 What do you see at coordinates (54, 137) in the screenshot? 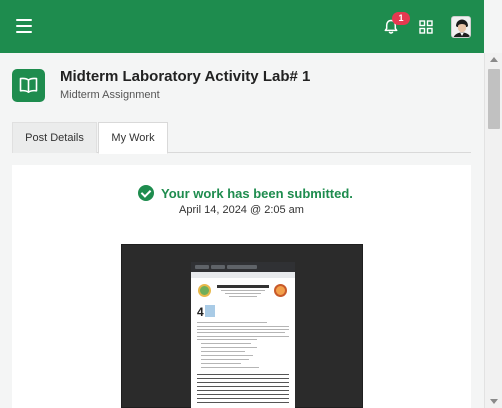
I see `tab-post-details: Post Details` at bounding box center [54, 137].